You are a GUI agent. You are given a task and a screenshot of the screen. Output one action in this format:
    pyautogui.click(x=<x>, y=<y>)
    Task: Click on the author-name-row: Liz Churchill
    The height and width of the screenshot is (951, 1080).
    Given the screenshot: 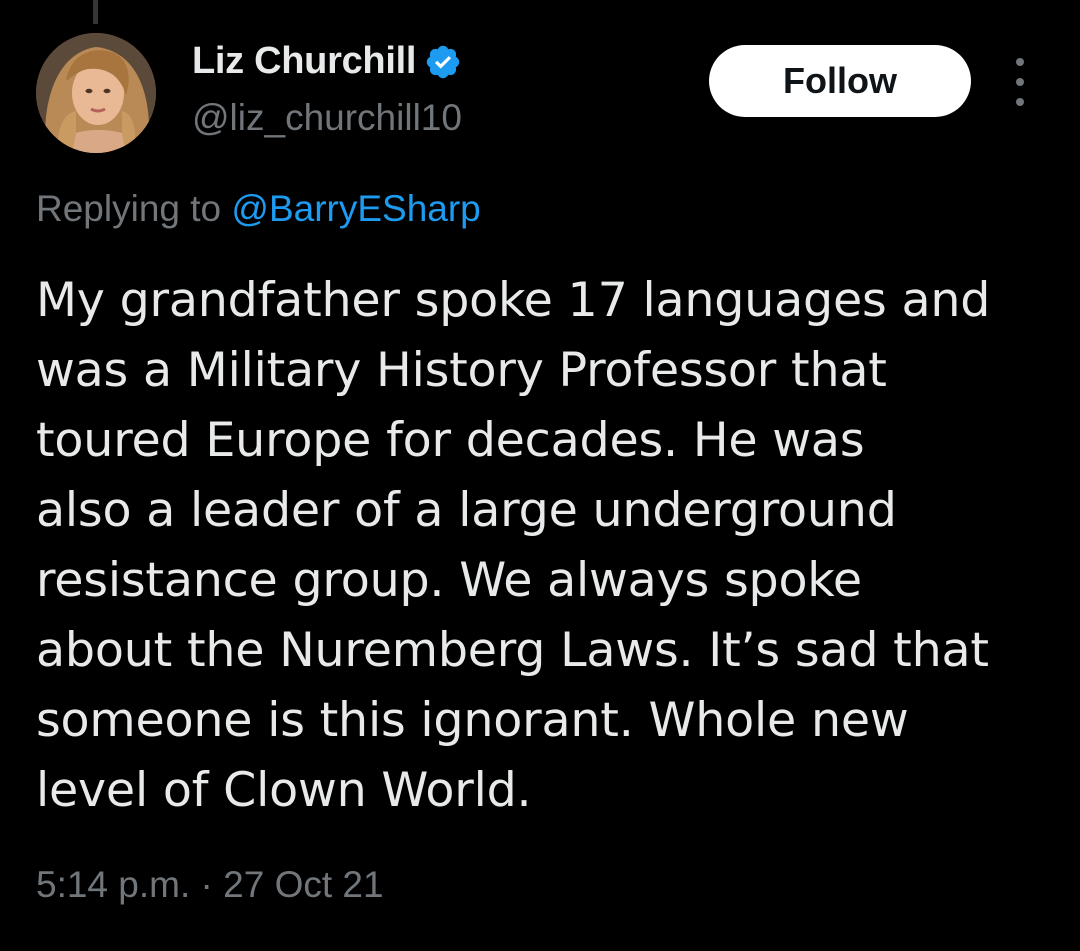 What is the action you would take?
    pyautogui.click(x=327, y=61)
    